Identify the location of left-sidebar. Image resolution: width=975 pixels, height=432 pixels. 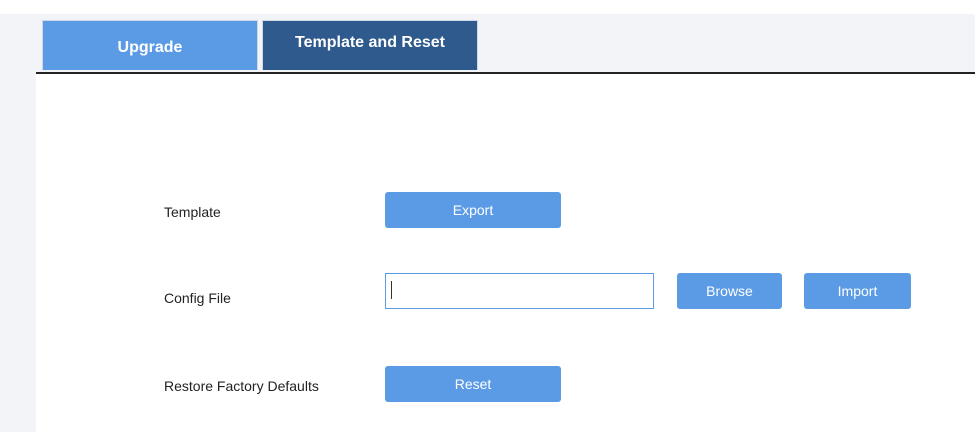
(18, 223).